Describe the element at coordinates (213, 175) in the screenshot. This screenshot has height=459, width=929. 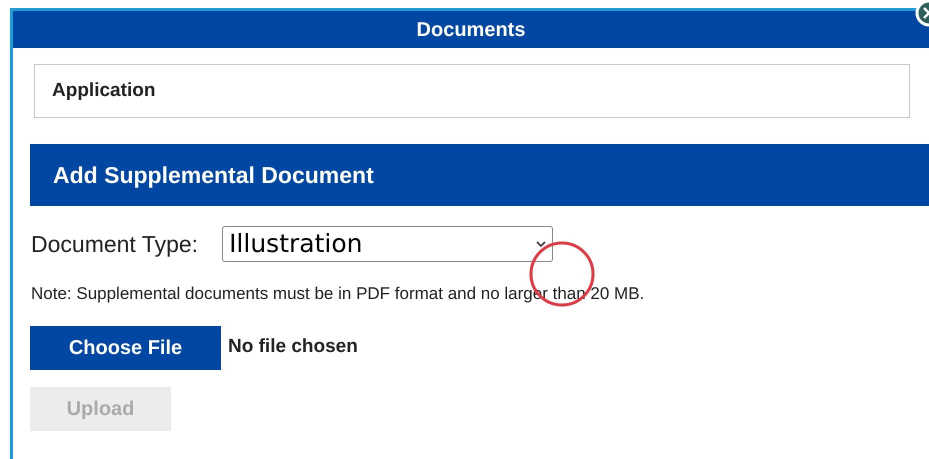
I see `section-title: Add Supplemental Document` at that location.